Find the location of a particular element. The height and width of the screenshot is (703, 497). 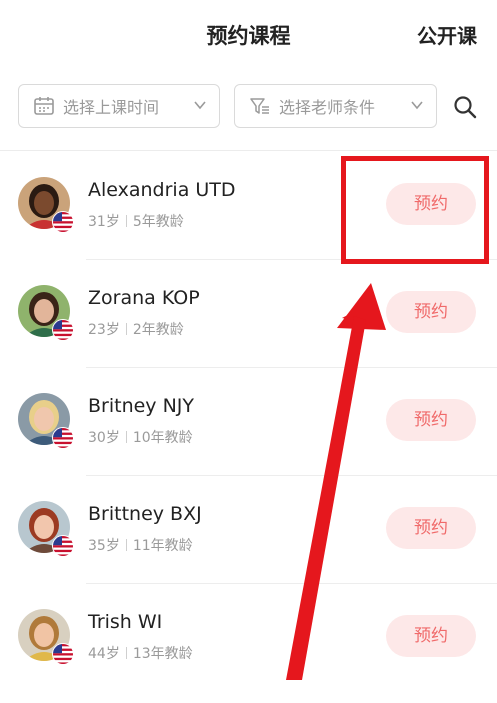

teacher-filter-dropdown: 选择老师条件 is located at coordinates (335, 106).